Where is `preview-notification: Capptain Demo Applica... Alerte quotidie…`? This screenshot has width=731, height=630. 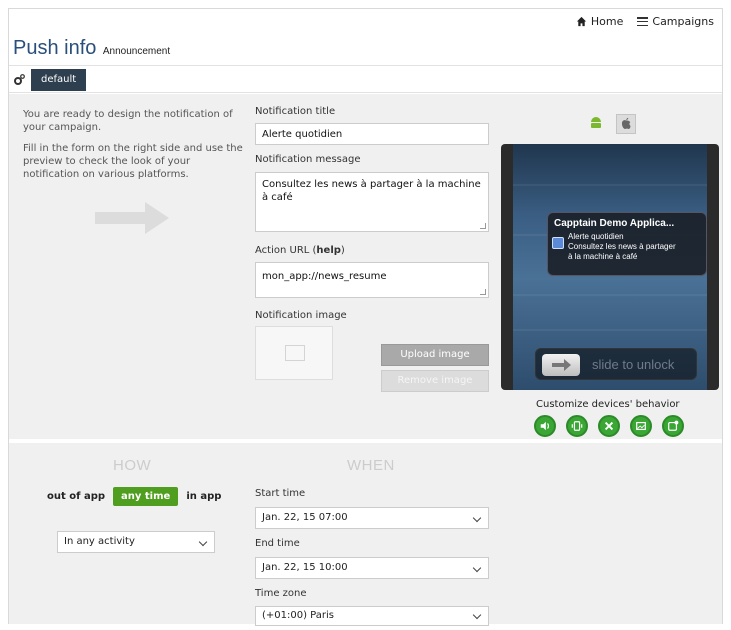 preview-notification: Capptain Demo Applica... Alerte quotidie… is located at coordinates (627, 244).